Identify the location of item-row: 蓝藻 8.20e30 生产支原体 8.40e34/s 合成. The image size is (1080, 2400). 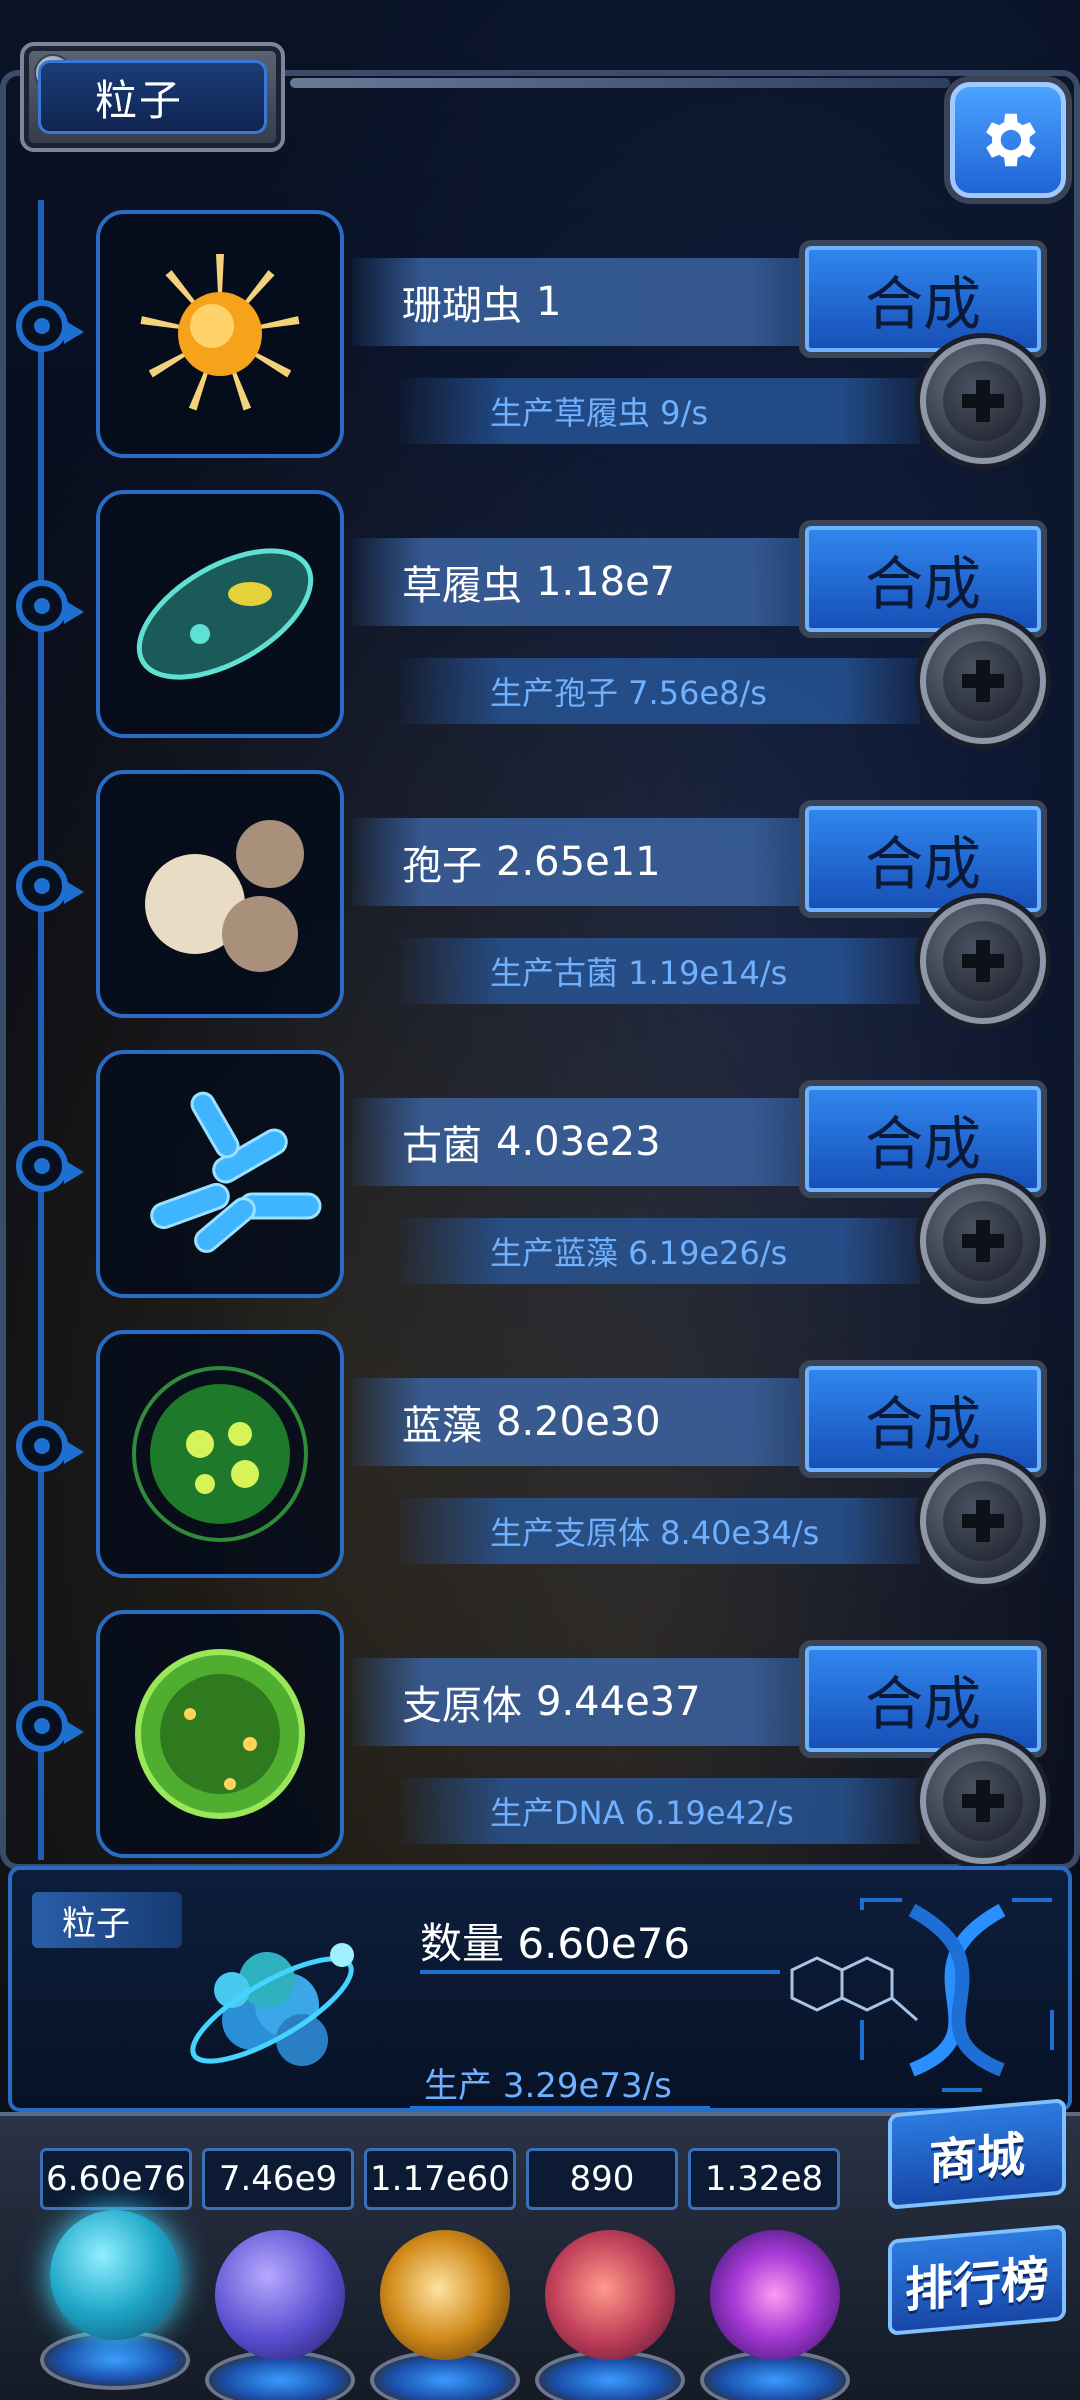
(540, 1460).